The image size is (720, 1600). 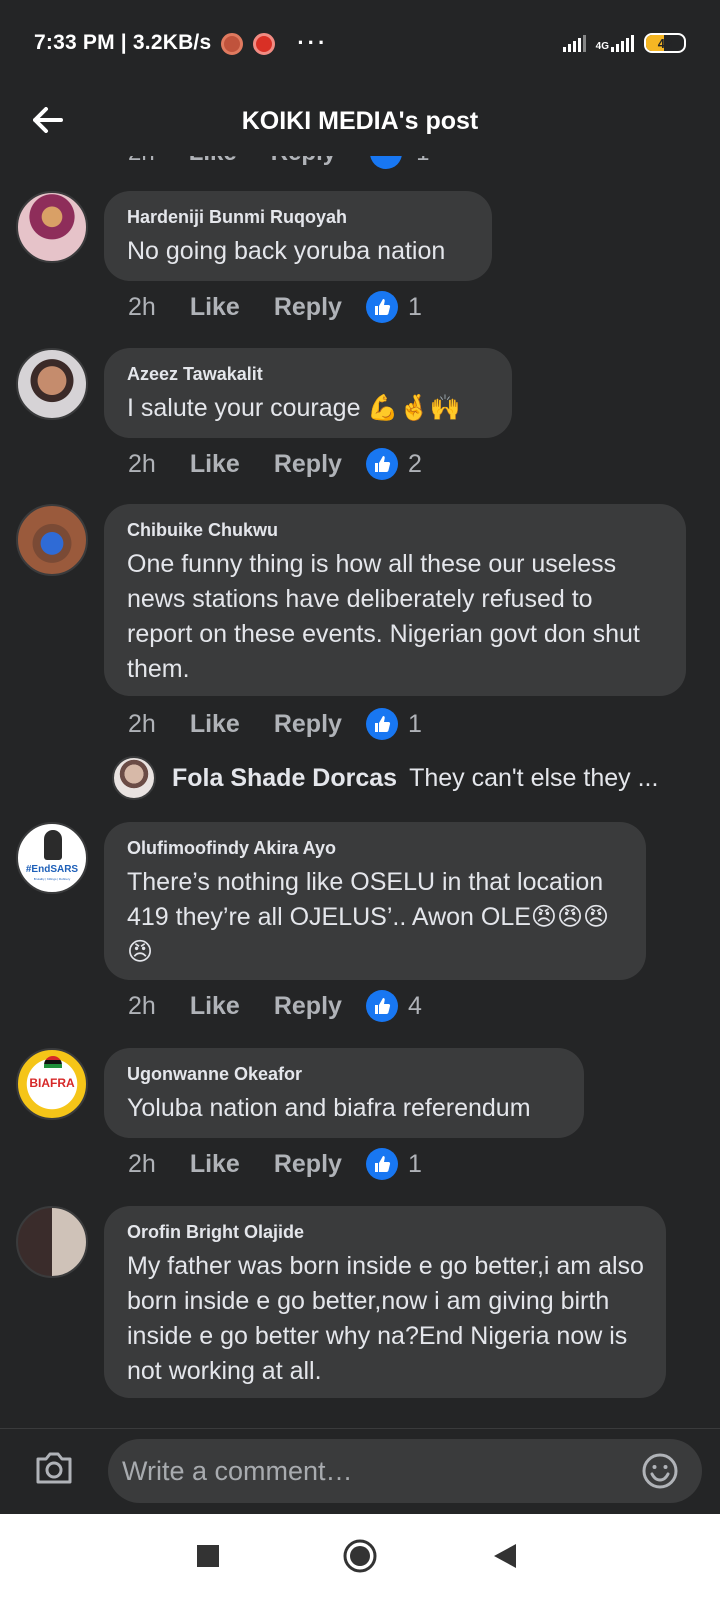 I want to click on smiley-icon, so click(x=660, y=1471).